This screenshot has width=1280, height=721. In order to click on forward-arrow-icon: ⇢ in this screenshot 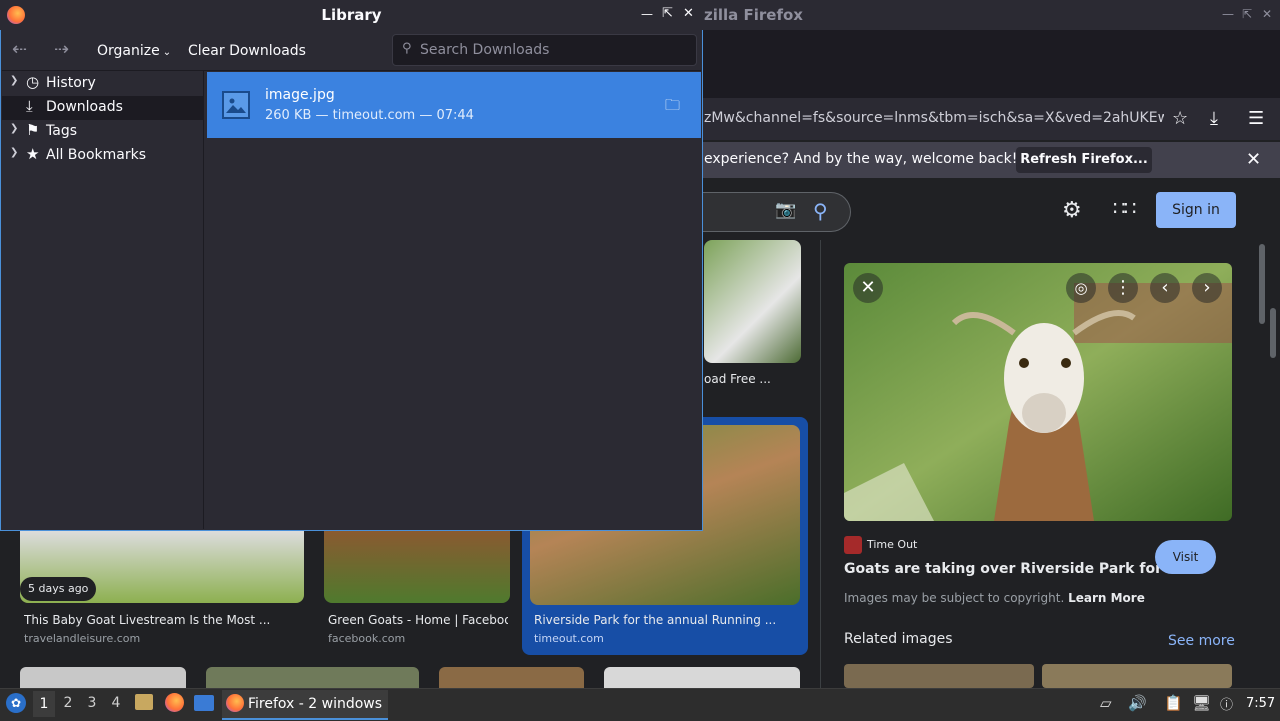, I will do `click(61, 49)`.